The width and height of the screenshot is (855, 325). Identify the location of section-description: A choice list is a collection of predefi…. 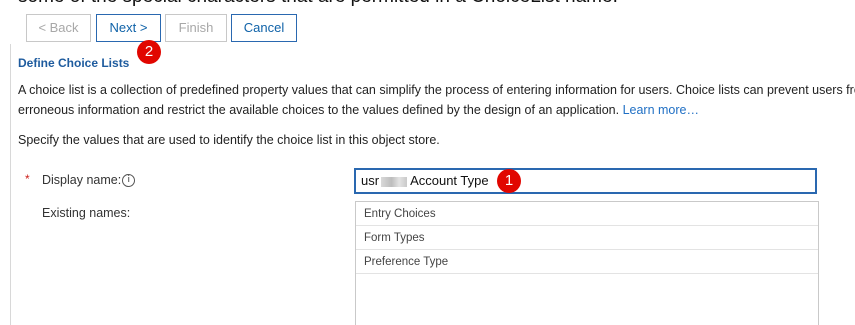
(436, 100).